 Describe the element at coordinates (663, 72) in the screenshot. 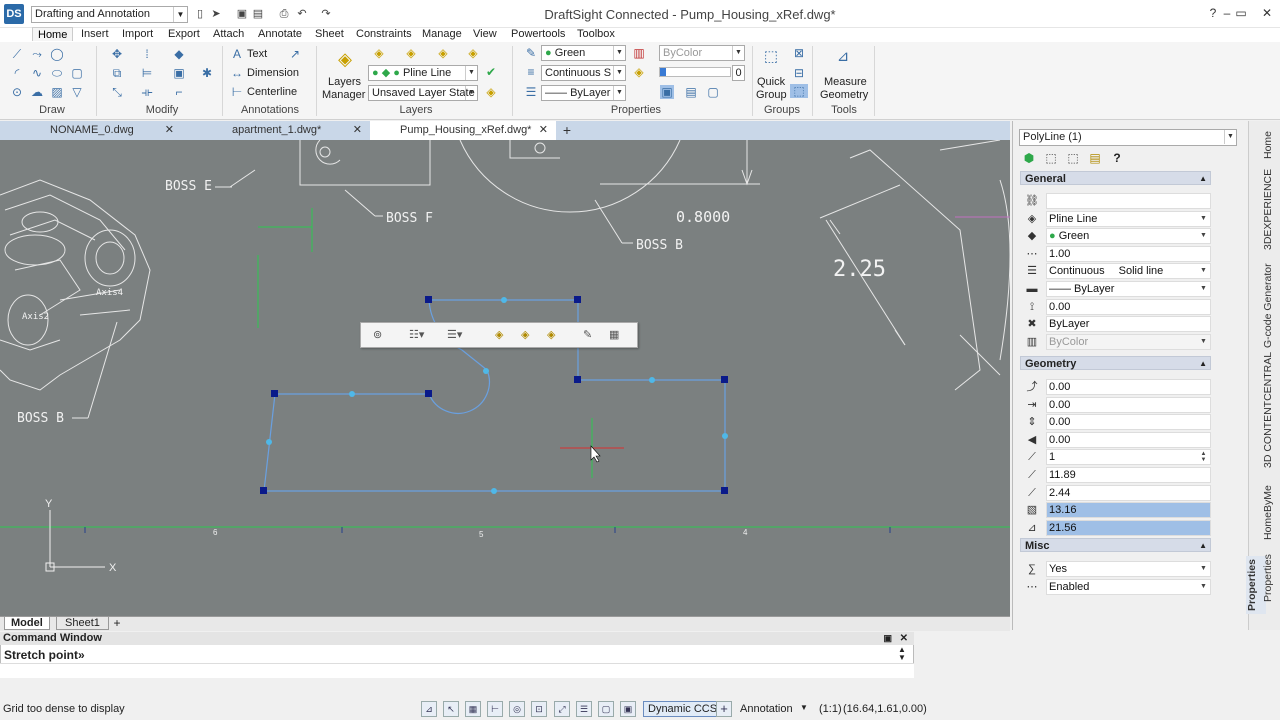

I see `slider-handle` at that location.